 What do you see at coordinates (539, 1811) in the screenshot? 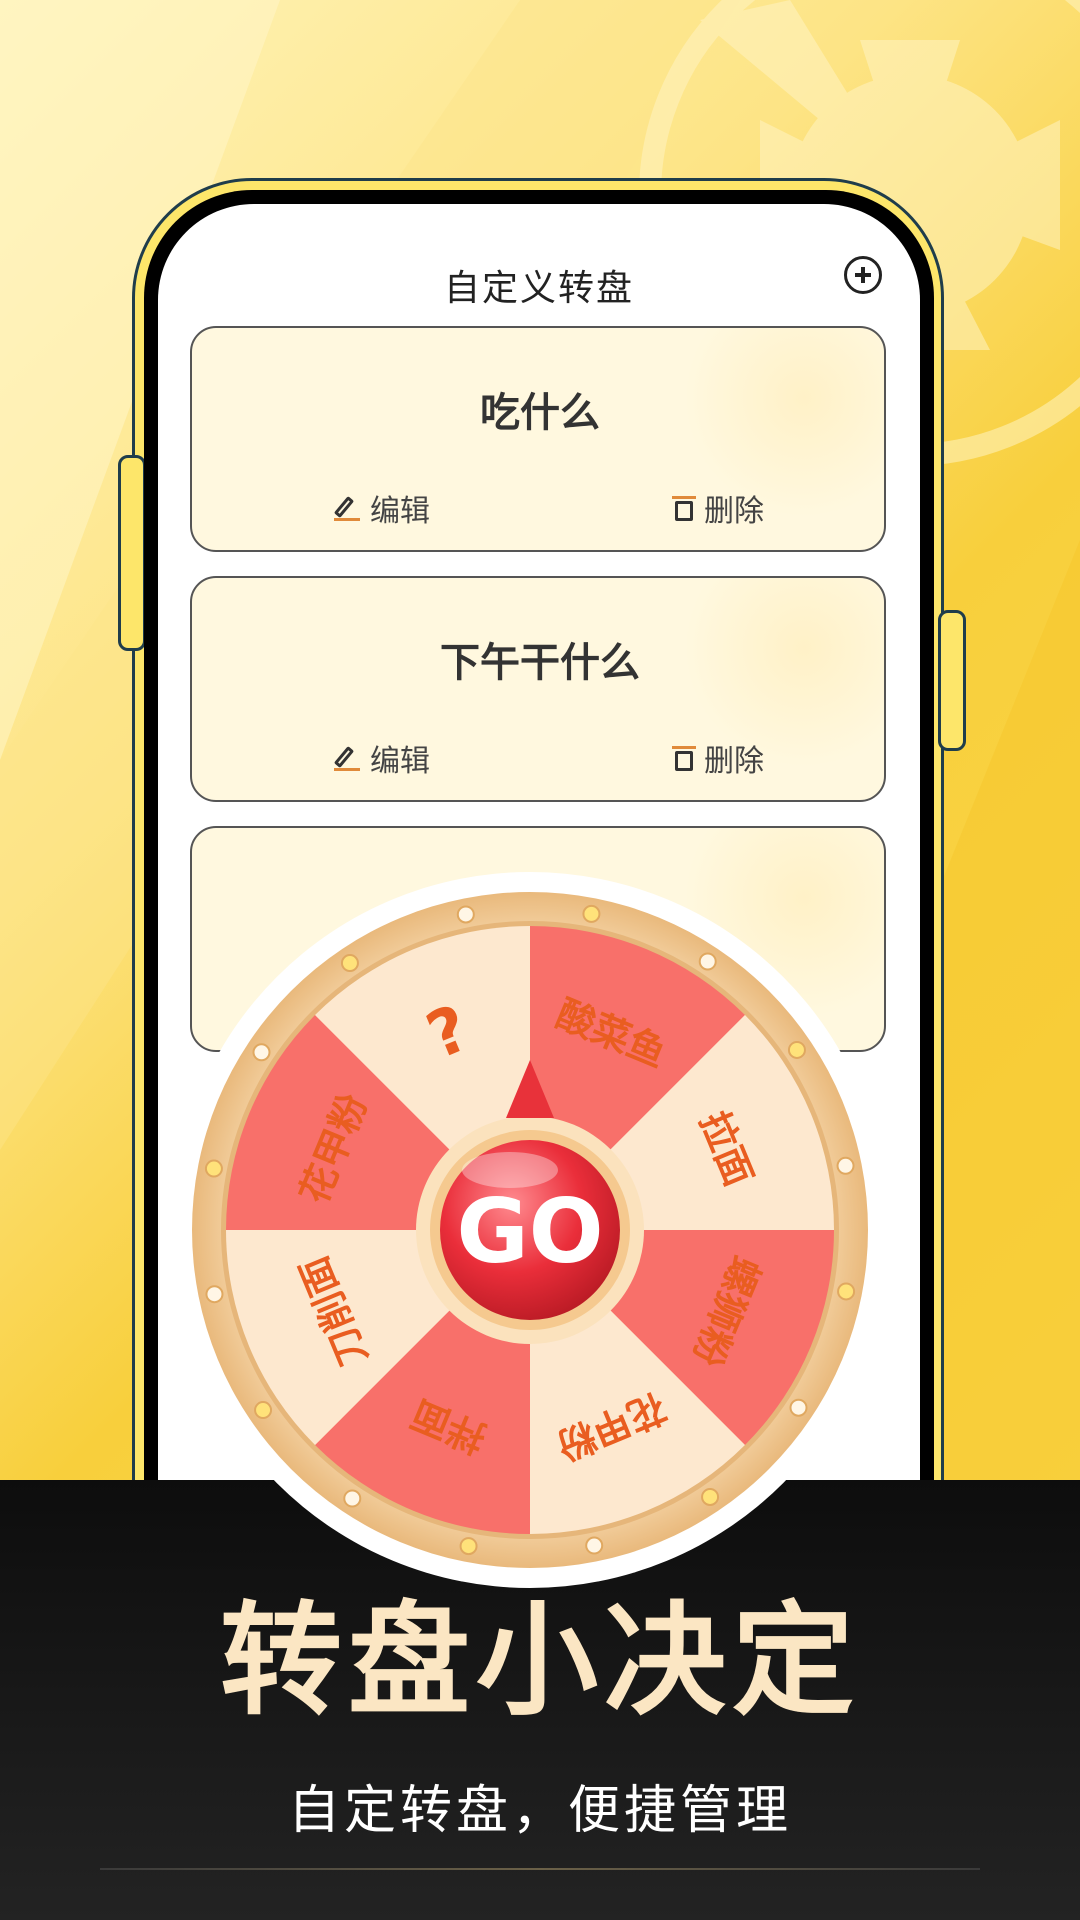
I see `promo-subline: 自定转盘，便捷管理` at bounding box center [539, 1811].